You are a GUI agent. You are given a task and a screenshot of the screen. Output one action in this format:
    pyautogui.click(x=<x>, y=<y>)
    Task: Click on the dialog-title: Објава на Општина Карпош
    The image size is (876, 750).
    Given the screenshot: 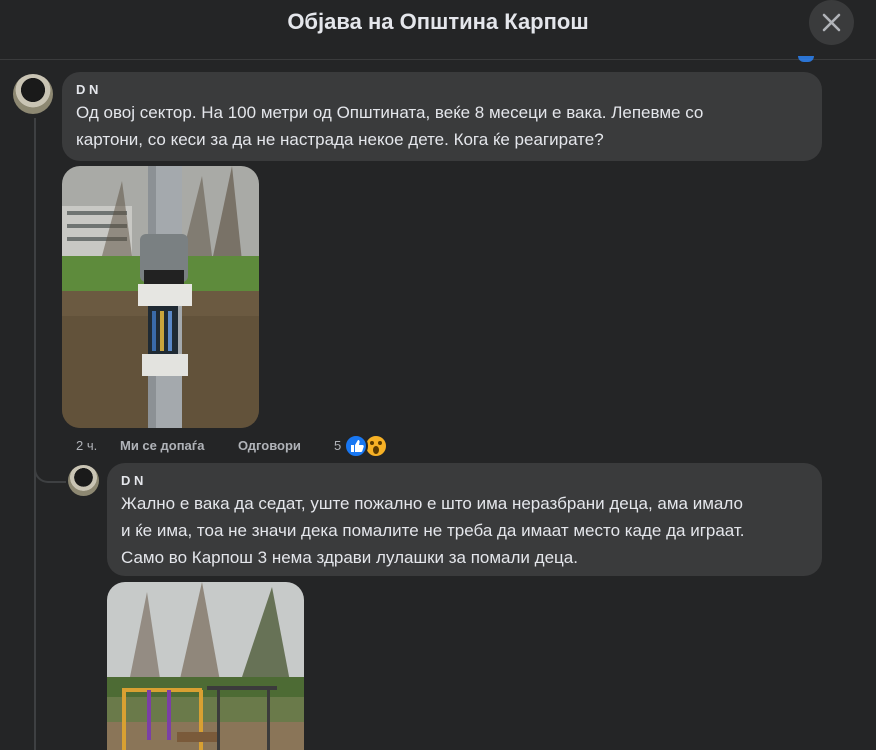 What is the action you would take?
    pyautogui.click(x=438, y=21)
    